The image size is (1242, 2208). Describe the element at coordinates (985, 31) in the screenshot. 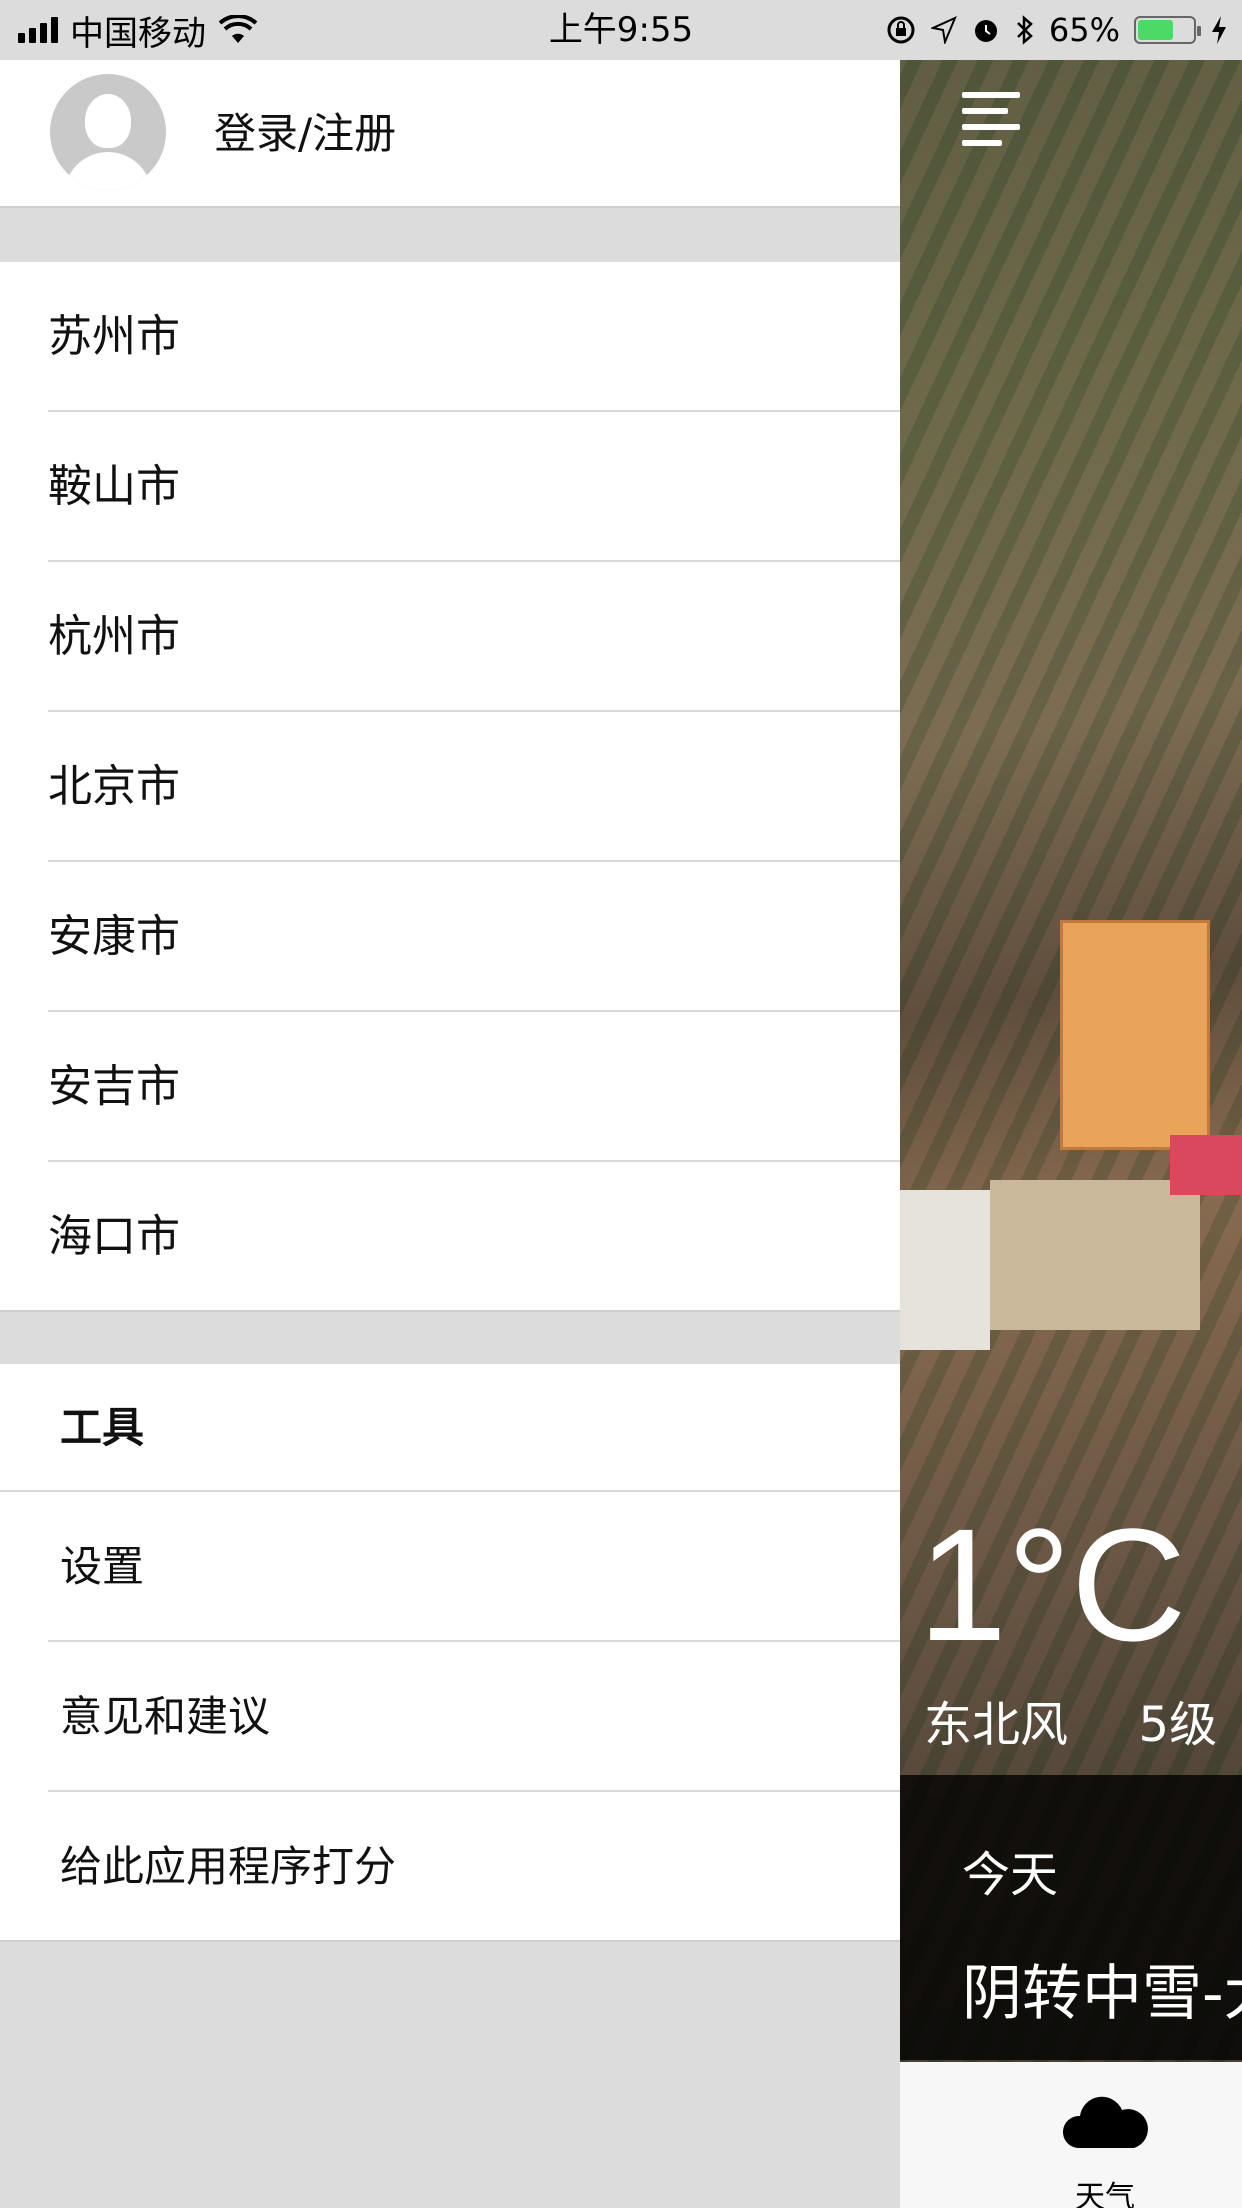

I see `alarm-icon` at that location.